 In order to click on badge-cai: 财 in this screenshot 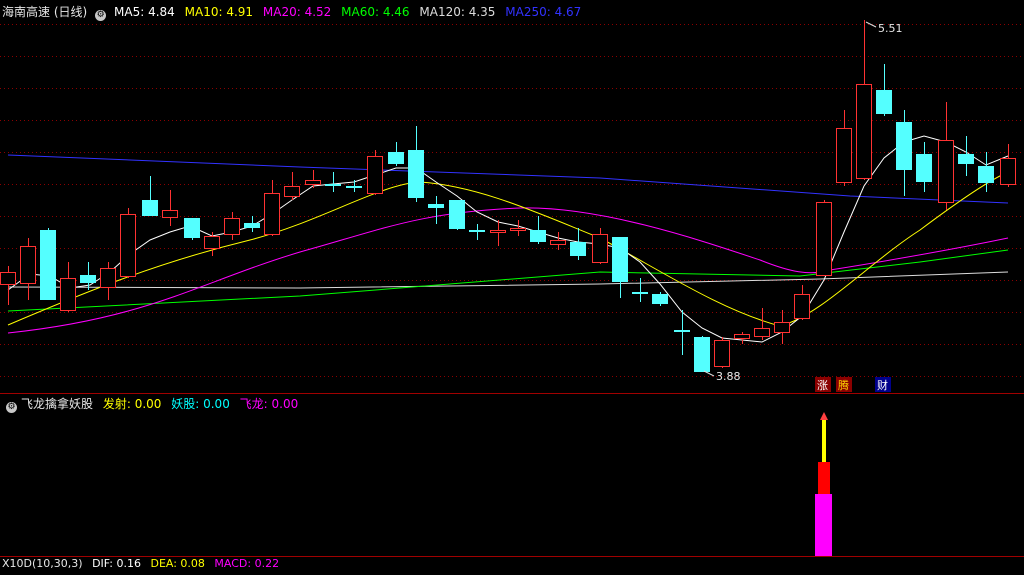, I will do `click(882, 385)`.